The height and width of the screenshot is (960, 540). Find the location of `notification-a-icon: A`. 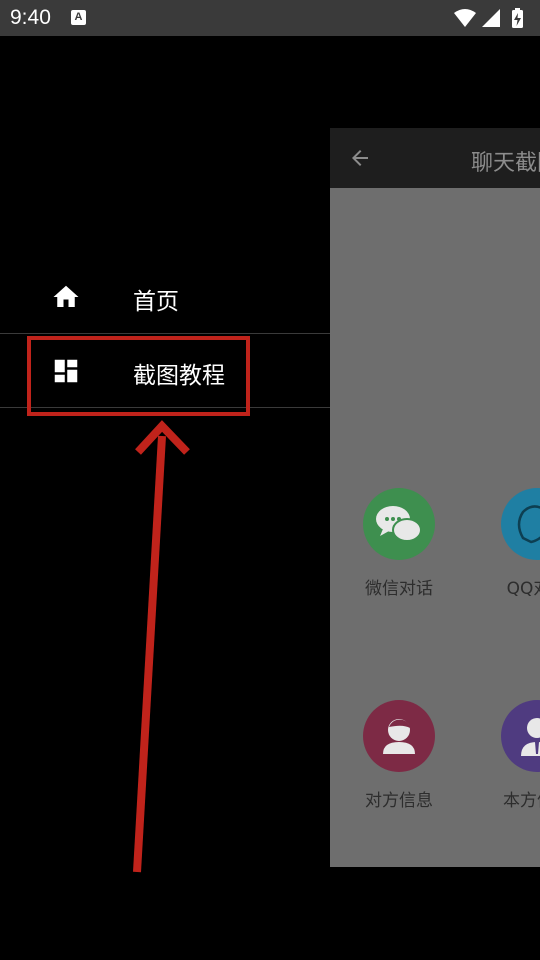

notification-a-icon: A is located at coordinates (78, 17).